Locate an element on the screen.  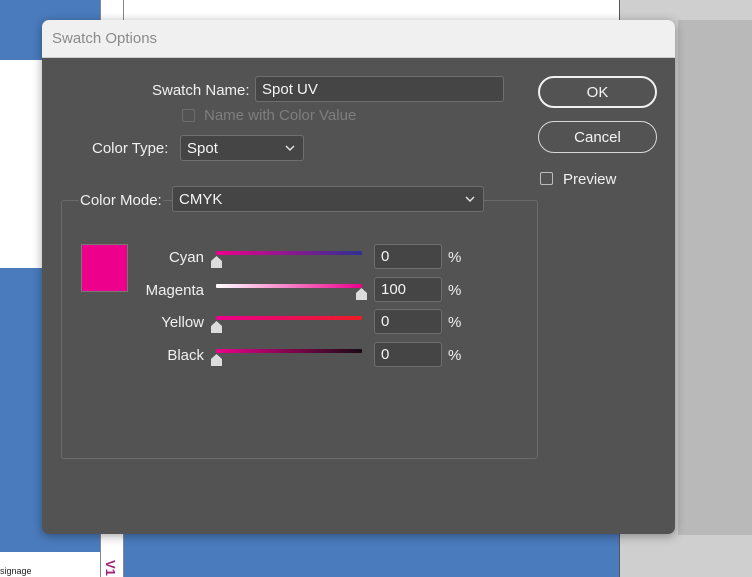
swatch-color-preview is located at coordinates (104, 268).